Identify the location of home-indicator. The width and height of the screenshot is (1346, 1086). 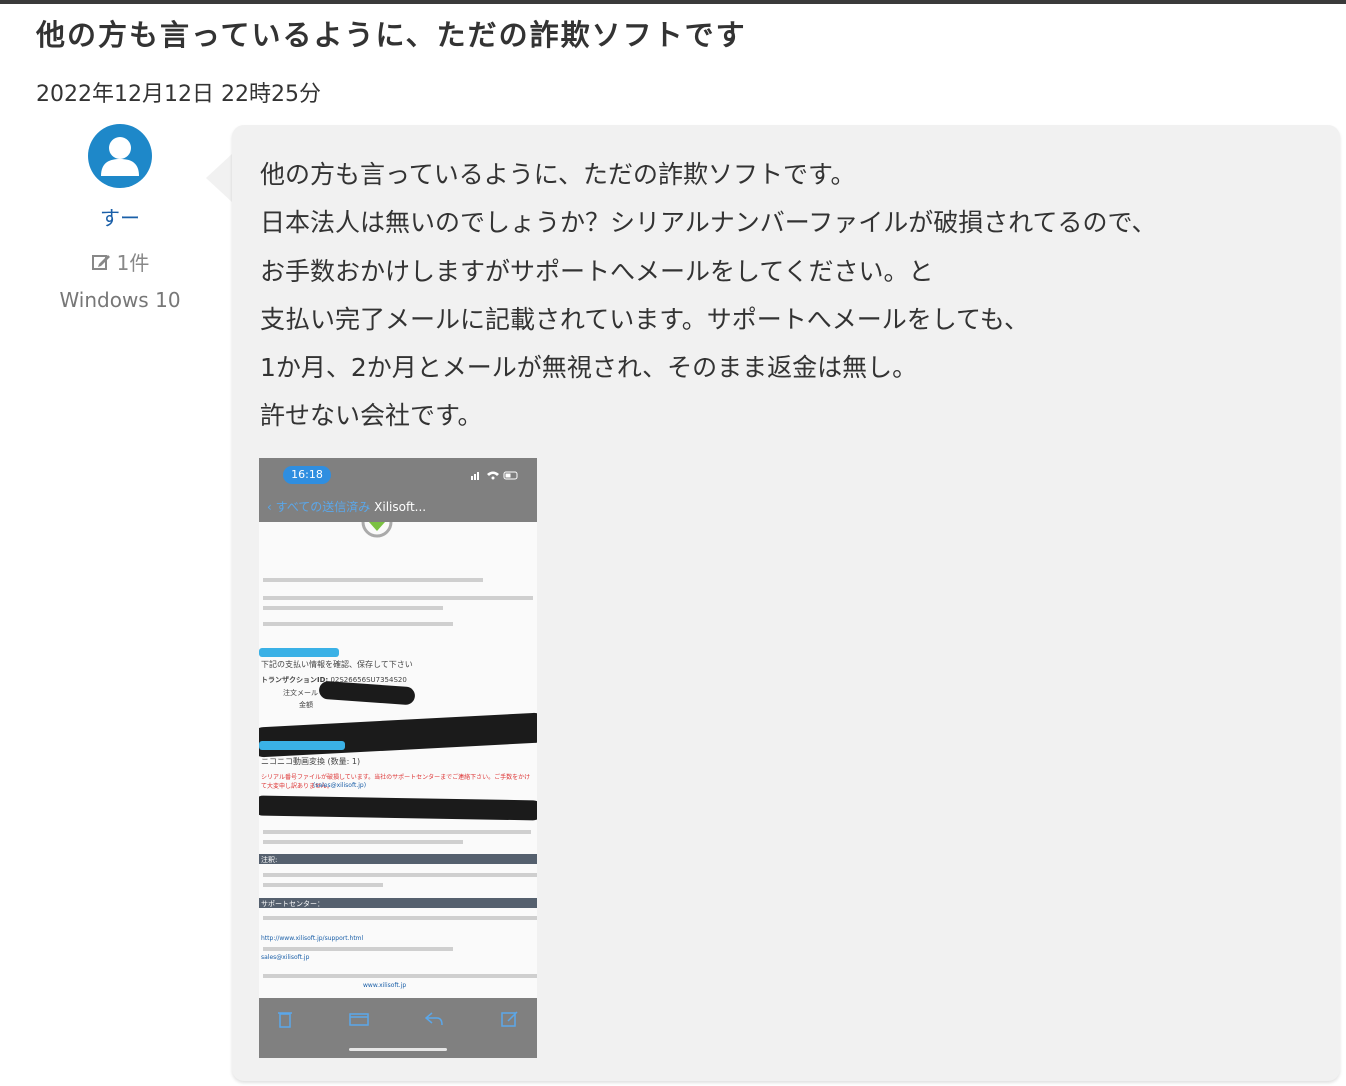
(398, 1049).